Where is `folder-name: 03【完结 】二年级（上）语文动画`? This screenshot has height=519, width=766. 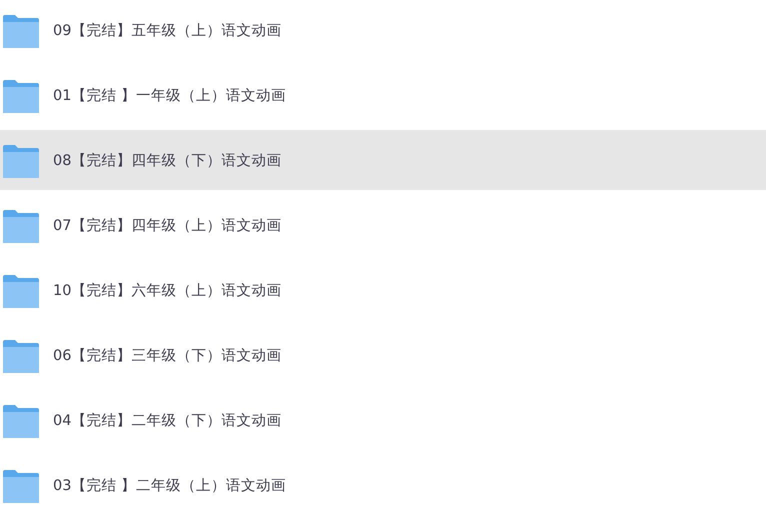 folder-name: 03【完结 】二年级（上）语文动画 is located at coordinates (169, 485).